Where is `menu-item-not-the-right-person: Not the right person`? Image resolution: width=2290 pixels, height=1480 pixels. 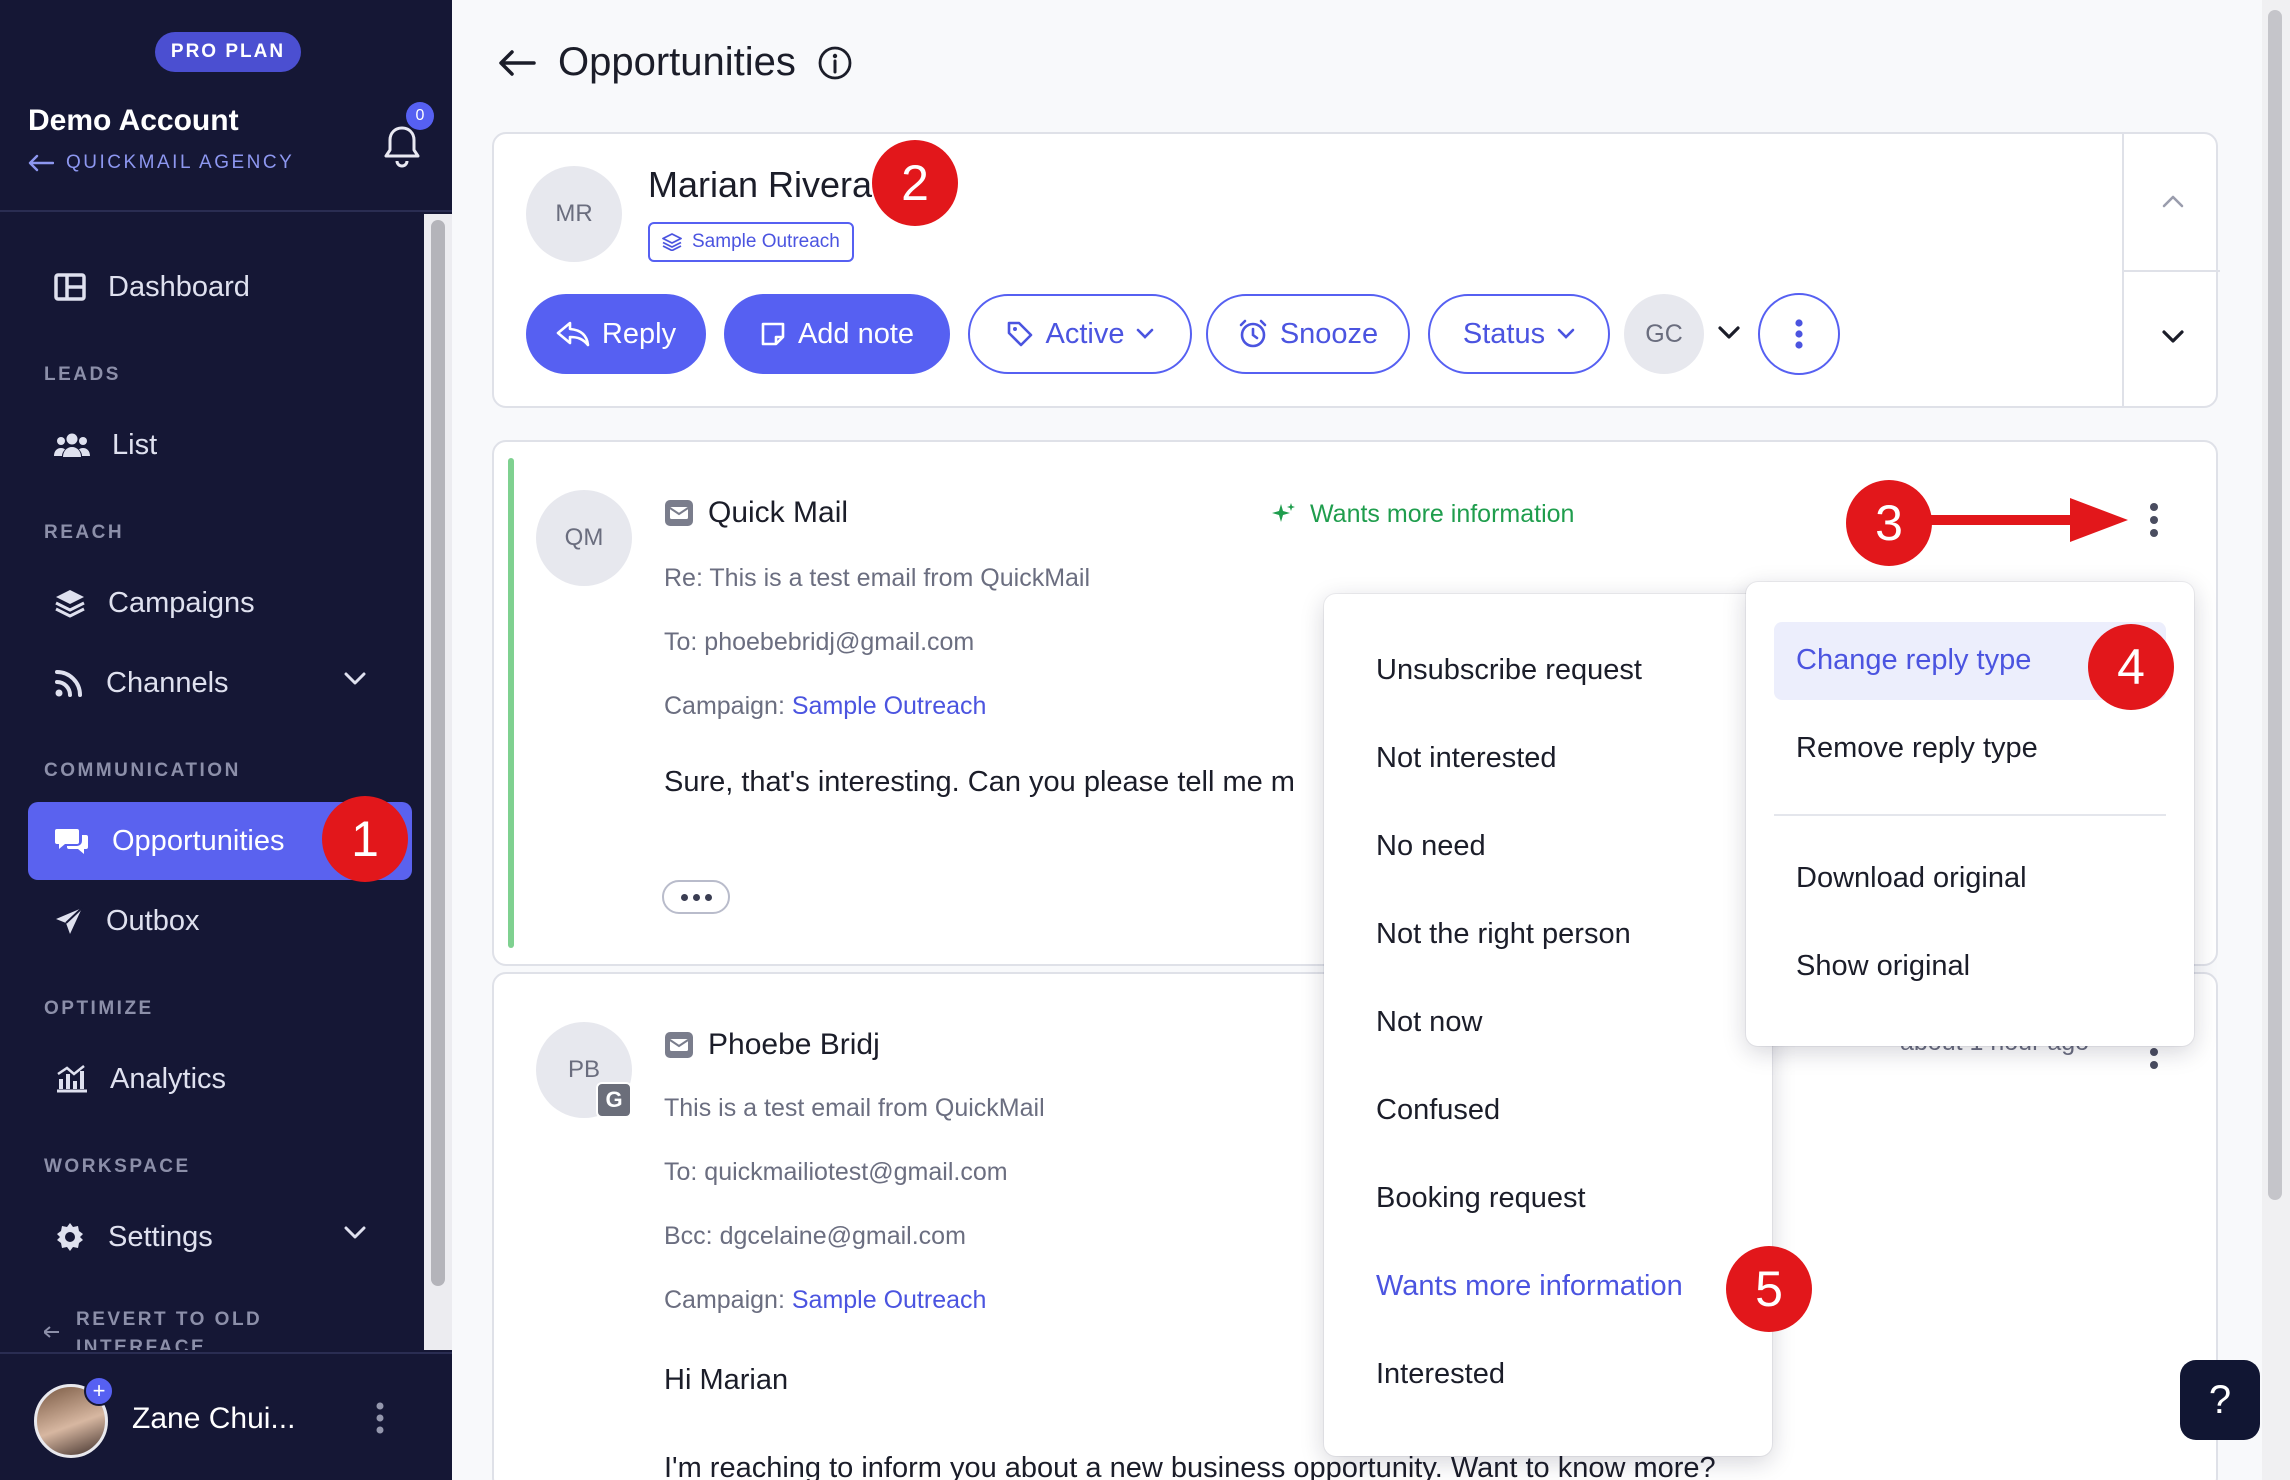
menu-item-not-the-right-person: Not the right person is located at coordinates (1503, 934).